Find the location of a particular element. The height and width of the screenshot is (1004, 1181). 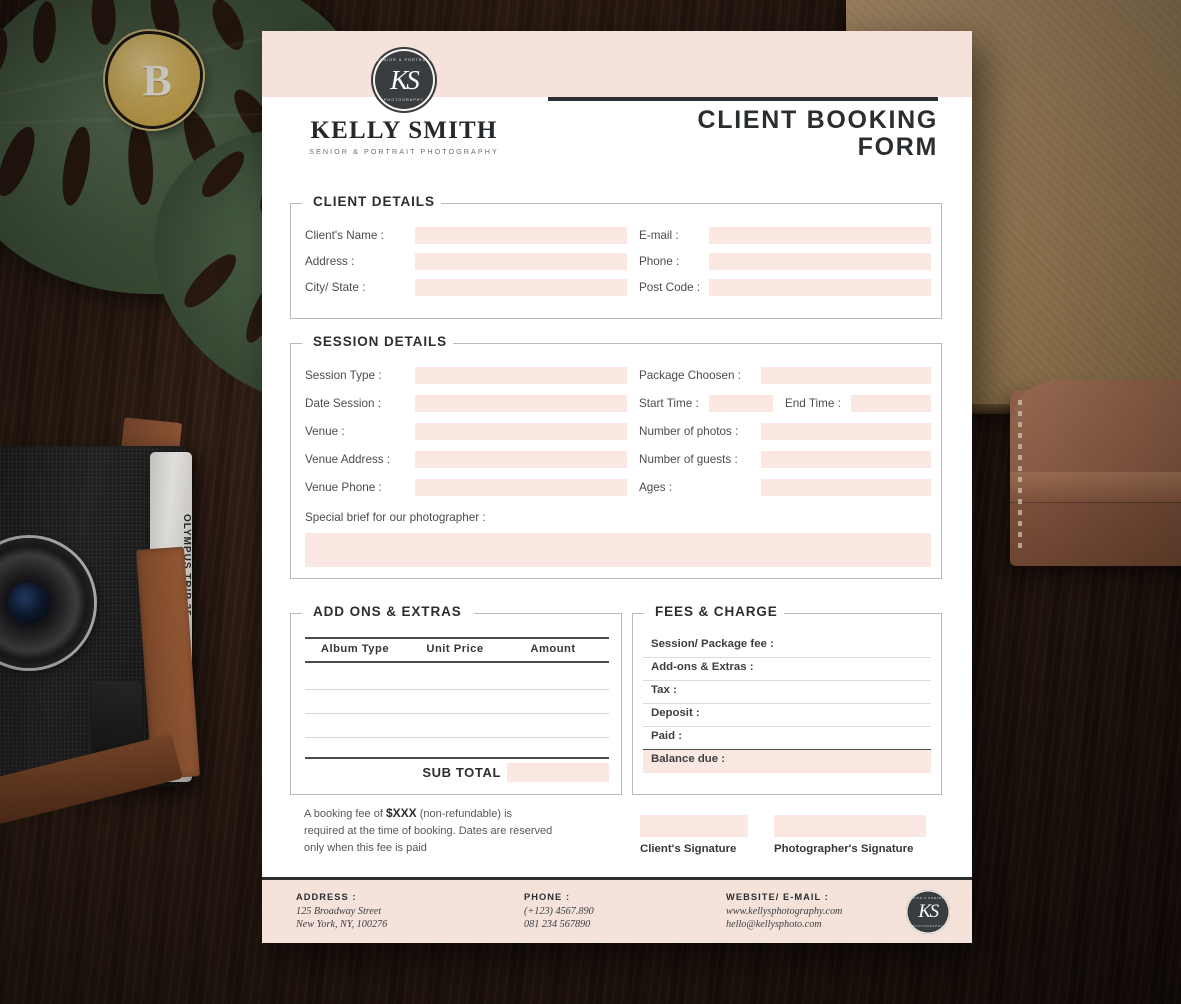

fee-row-deposit: Deposit : is located at coordinates (787, 715).